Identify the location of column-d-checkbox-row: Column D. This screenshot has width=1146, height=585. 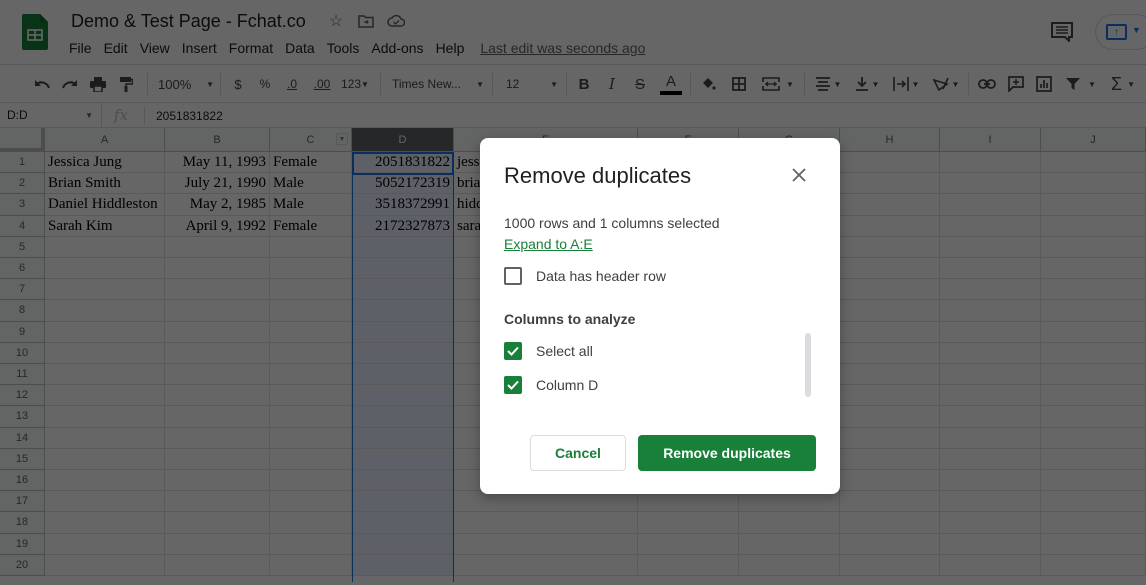
(551, 385).